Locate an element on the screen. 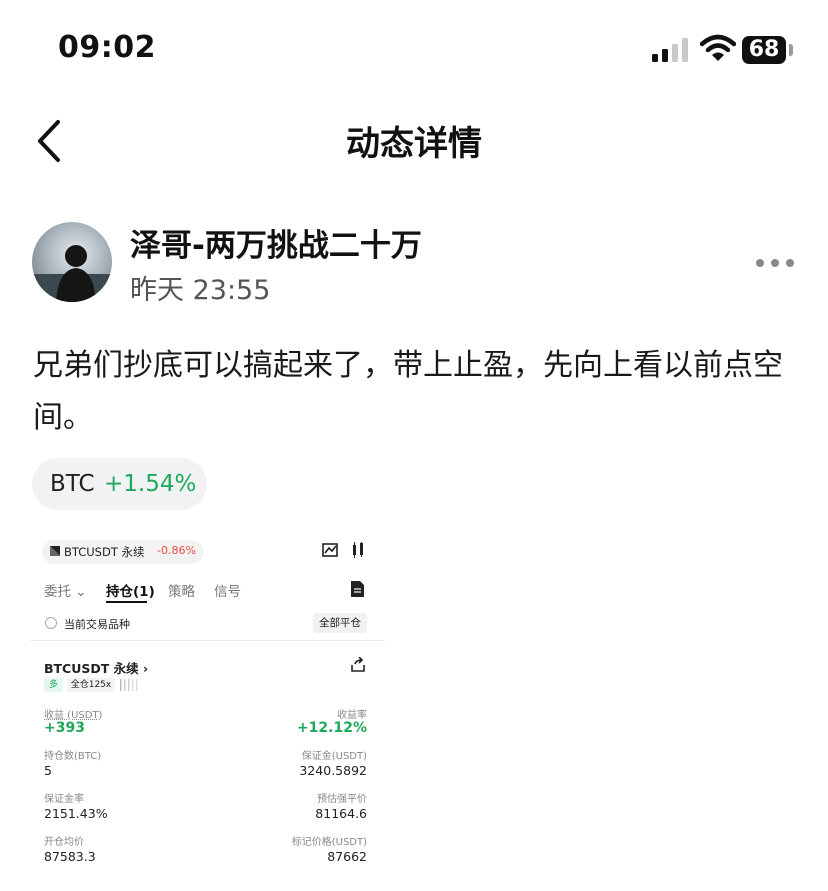  tab-strategy: 策略 is located at coordinates (181, 592).